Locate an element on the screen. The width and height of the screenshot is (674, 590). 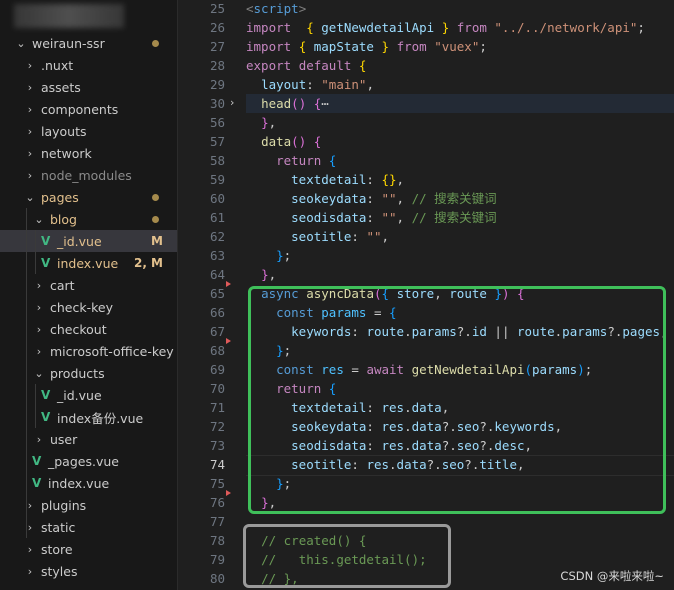
code-line: layout: "main", is located at coordinates (310, 84).